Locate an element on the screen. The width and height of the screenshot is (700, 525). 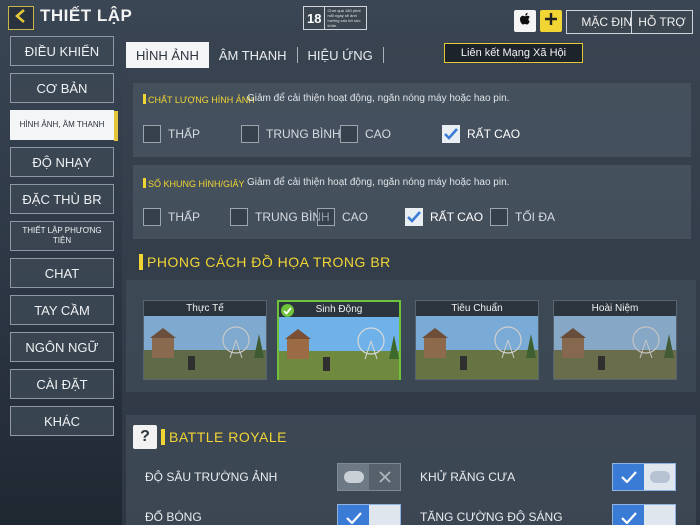
tab-divider is located at coordinates (383, 55).